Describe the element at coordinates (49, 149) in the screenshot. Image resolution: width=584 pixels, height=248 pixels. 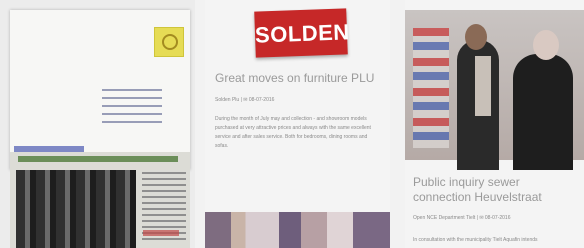
I see `handwritten-note` at that location.